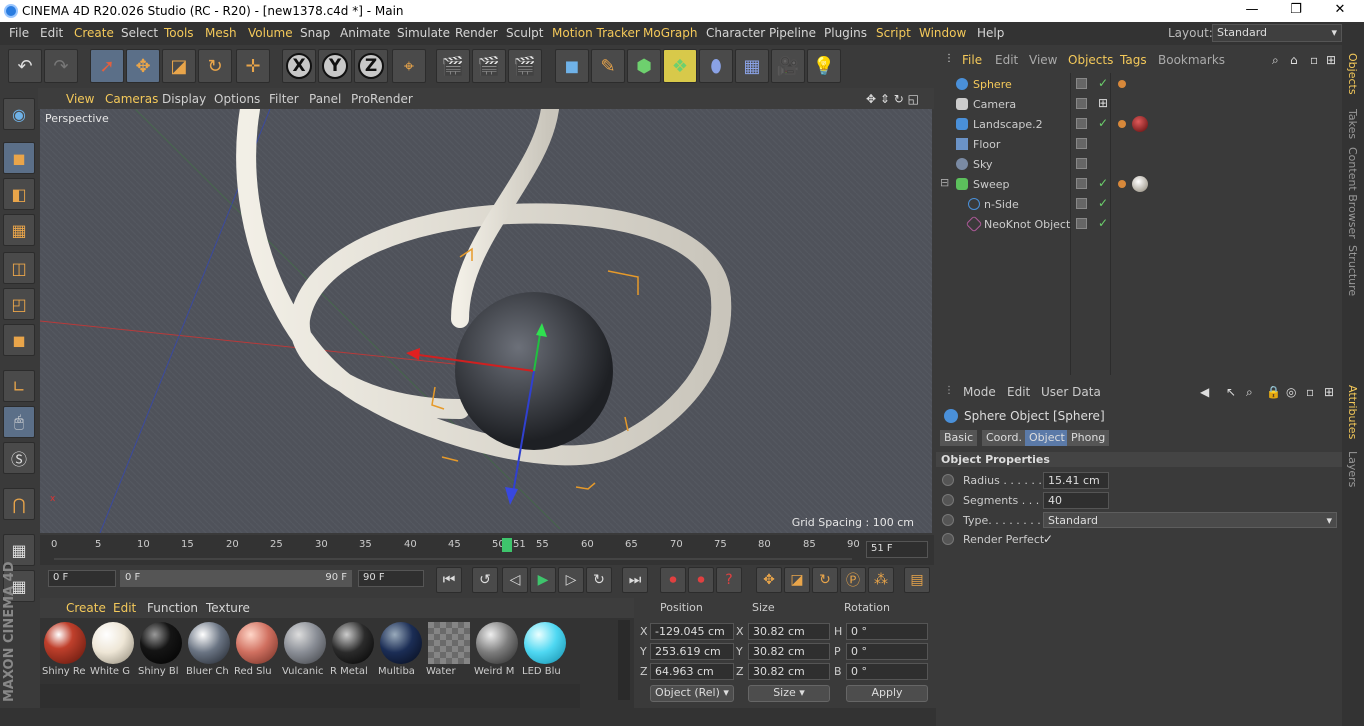 Image resolution: width=1364 pixels, height=726 pixels. What do you see at coordinates (401, 652) in the screenshot?
I see `material-item: Multiba` at bounding box center [401, 652].